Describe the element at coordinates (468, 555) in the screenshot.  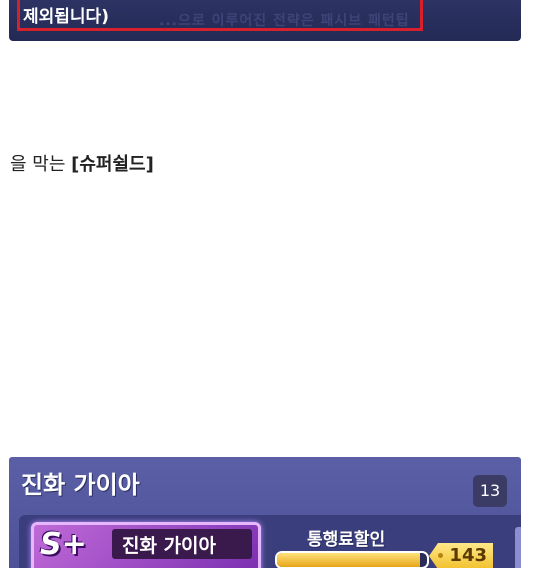
I see `discount-value: 143` at that location.